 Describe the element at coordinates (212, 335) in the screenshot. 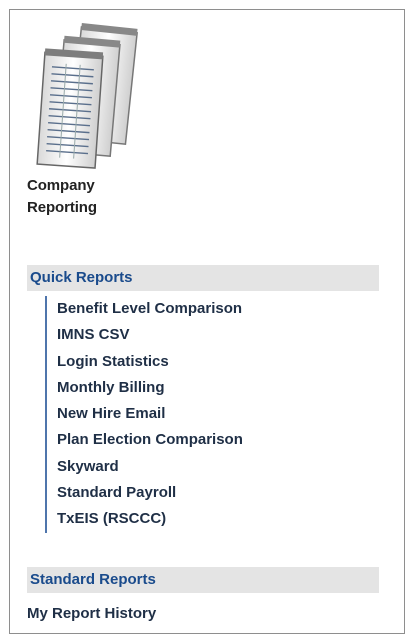

I see `report-link-imns-csv: IMNS CSV` at that location.